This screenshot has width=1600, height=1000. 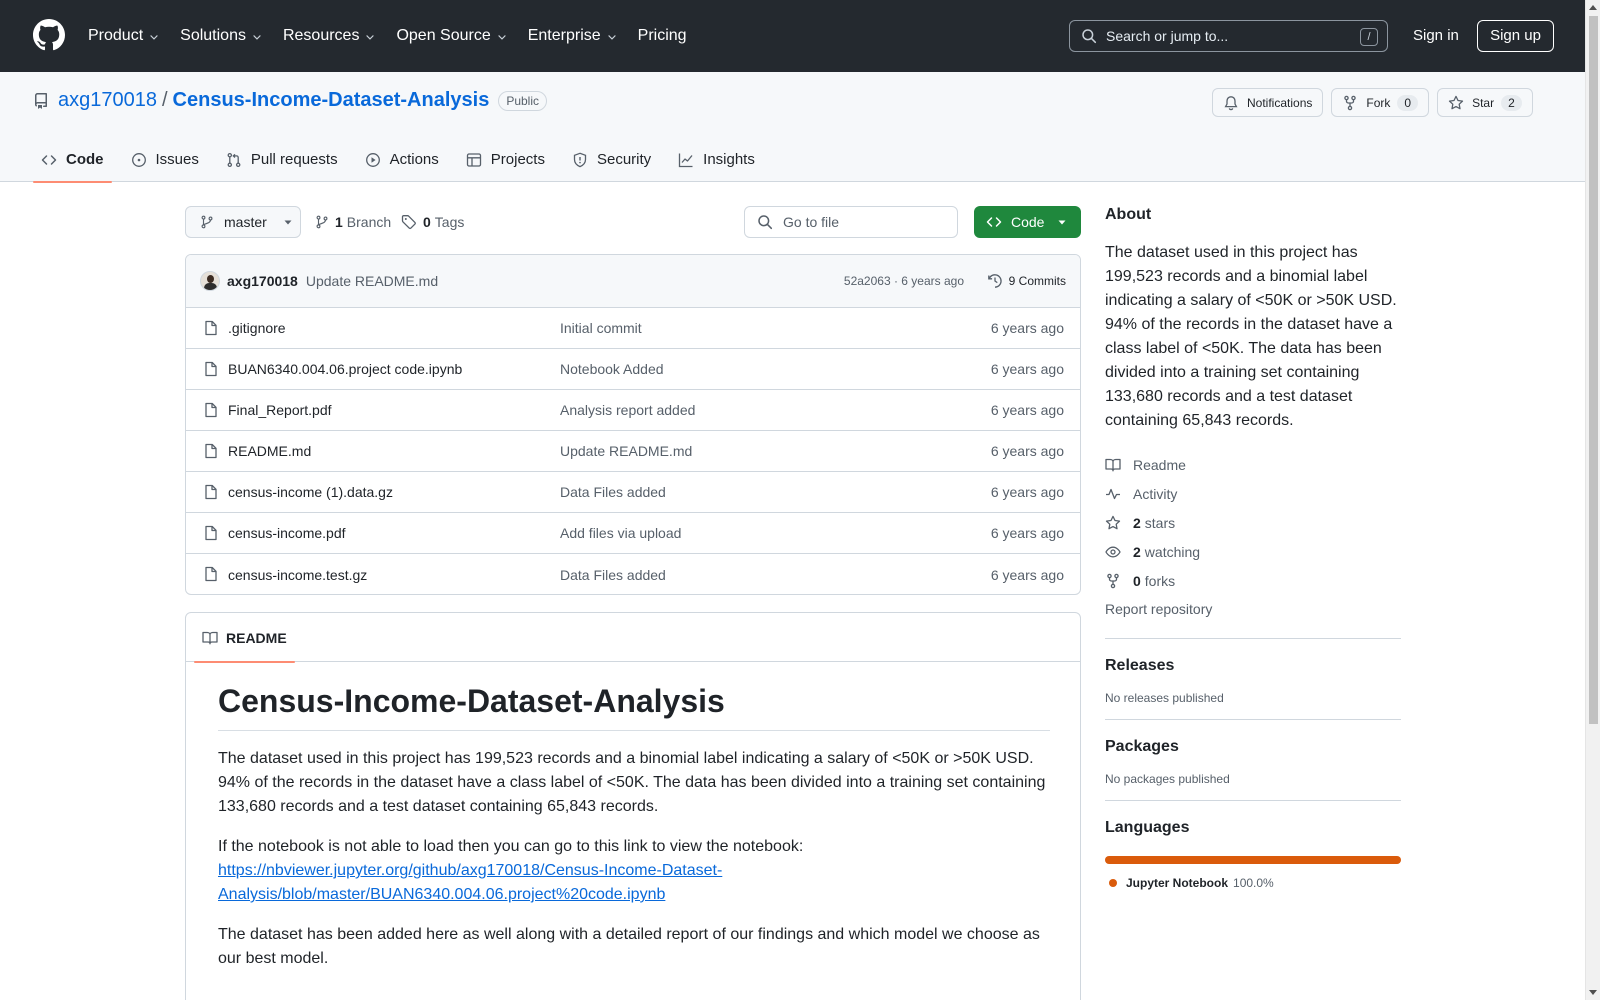 What do you see at coordinates (573, 36) in the screenshot?
I see `nav-enterprise: Enterprise` at bounding box center [573, 36].